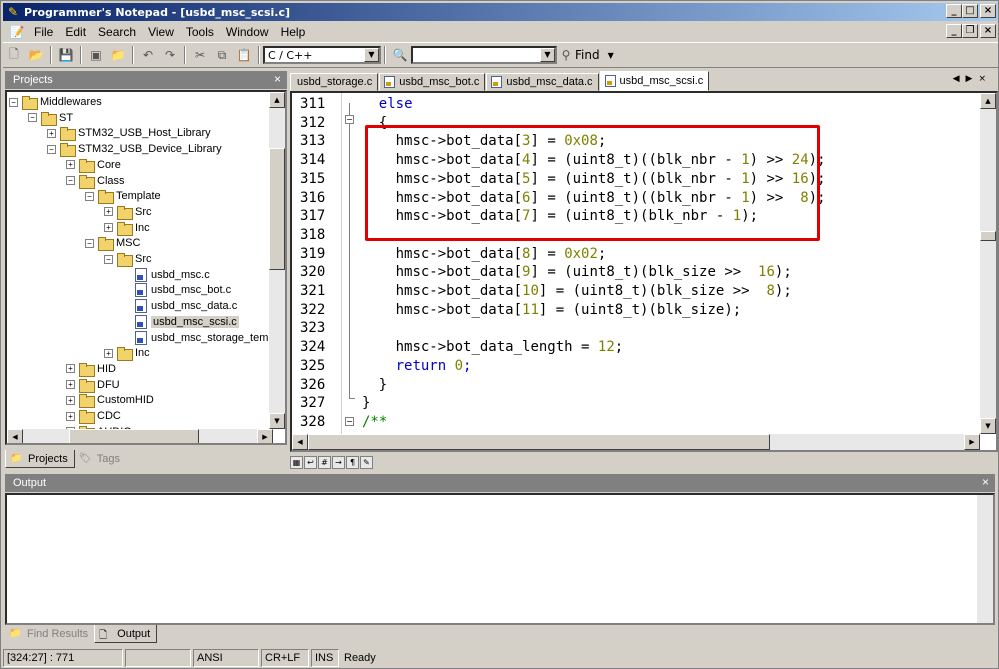  What do you see at coordinates (988, 31) in the screenshot?
I see `mdi-close-button: ×` at bounding box center [988, 31].